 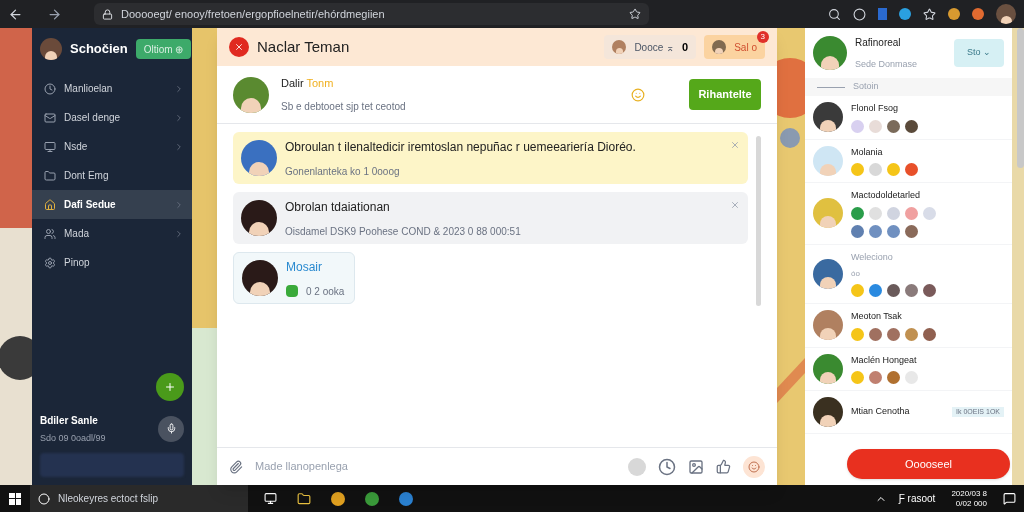 I want to click on contact-name: Dalir Tonm, so click(x=308, y=83).